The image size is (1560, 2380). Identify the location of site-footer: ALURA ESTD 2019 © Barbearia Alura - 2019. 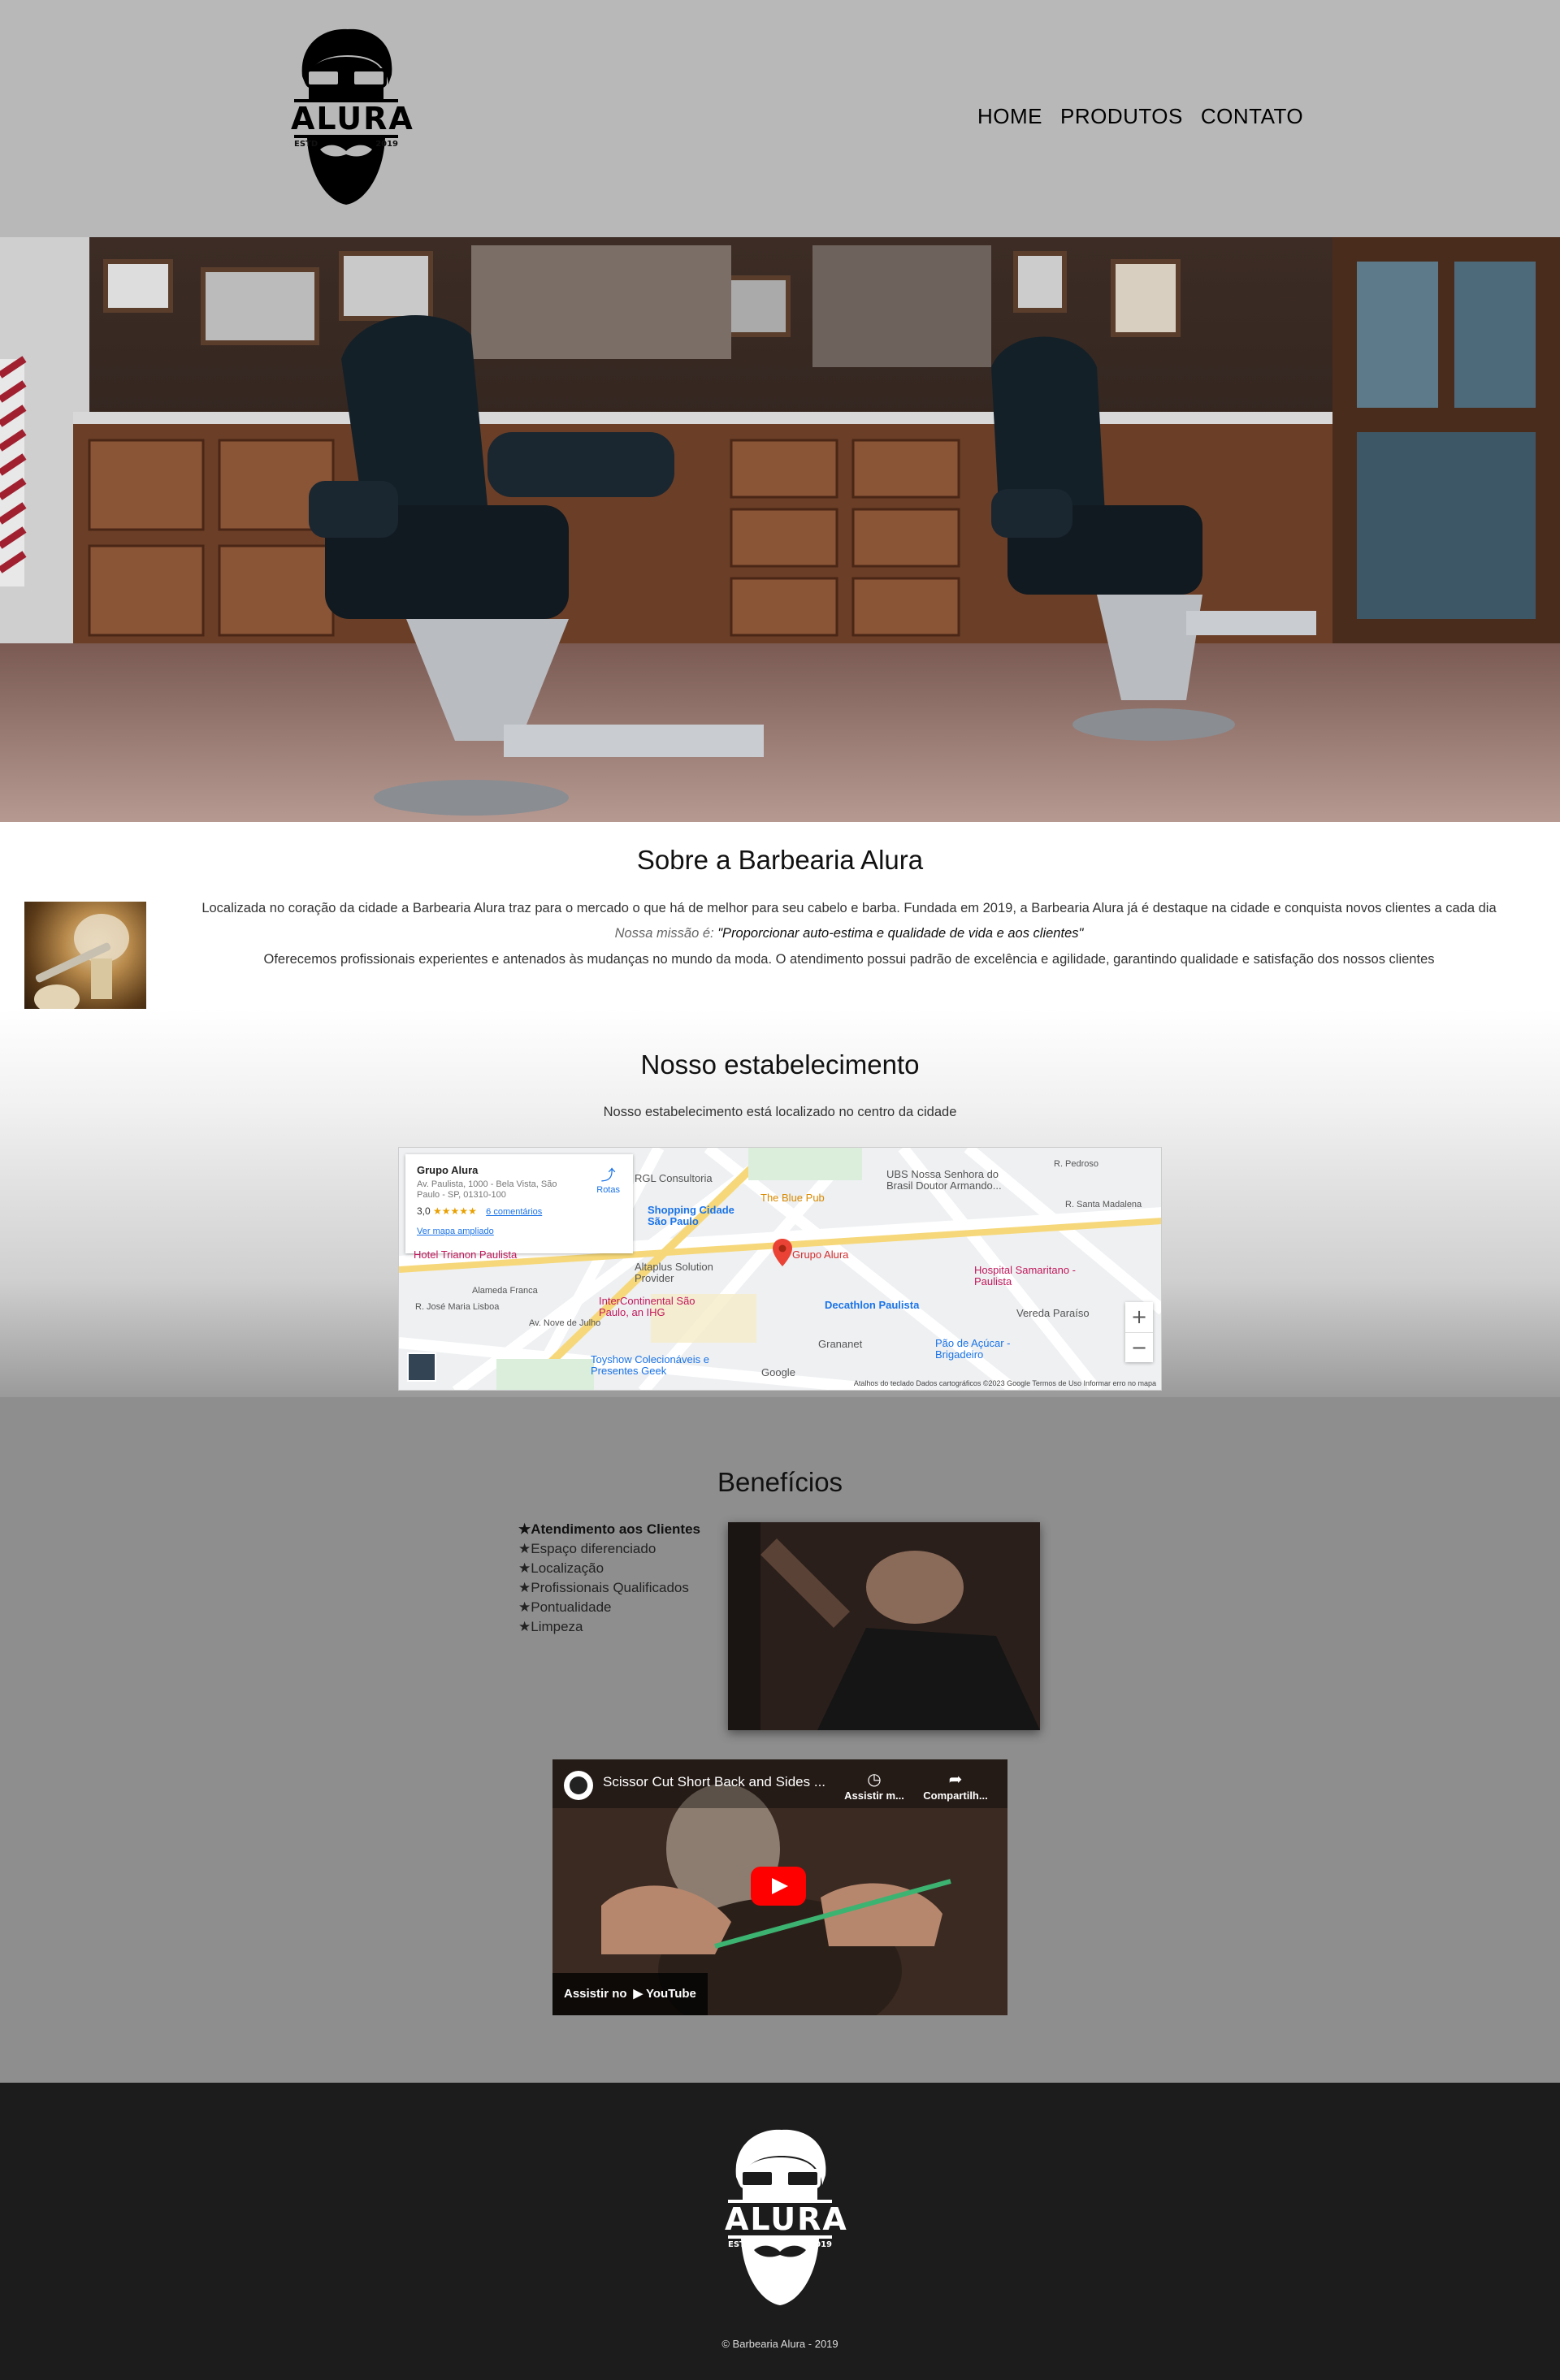
(780, 2231).